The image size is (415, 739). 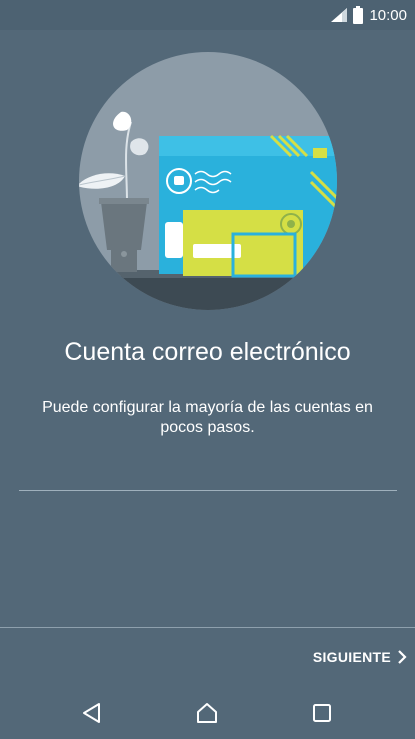 What do you see at coordinates (207, 352) in the screenshot?
I see `page-title: Cuenta correo electrónico` at bounding box center [207, 352].